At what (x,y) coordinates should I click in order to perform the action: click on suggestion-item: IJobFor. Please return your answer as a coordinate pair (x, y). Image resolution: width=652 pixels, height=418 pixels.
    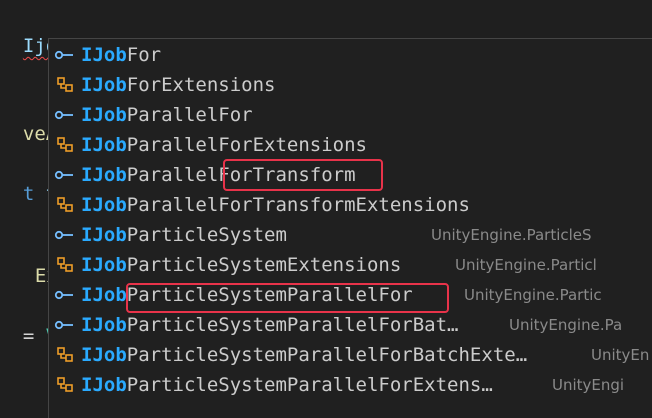
    Looking at the image, I should click on (350, 55).